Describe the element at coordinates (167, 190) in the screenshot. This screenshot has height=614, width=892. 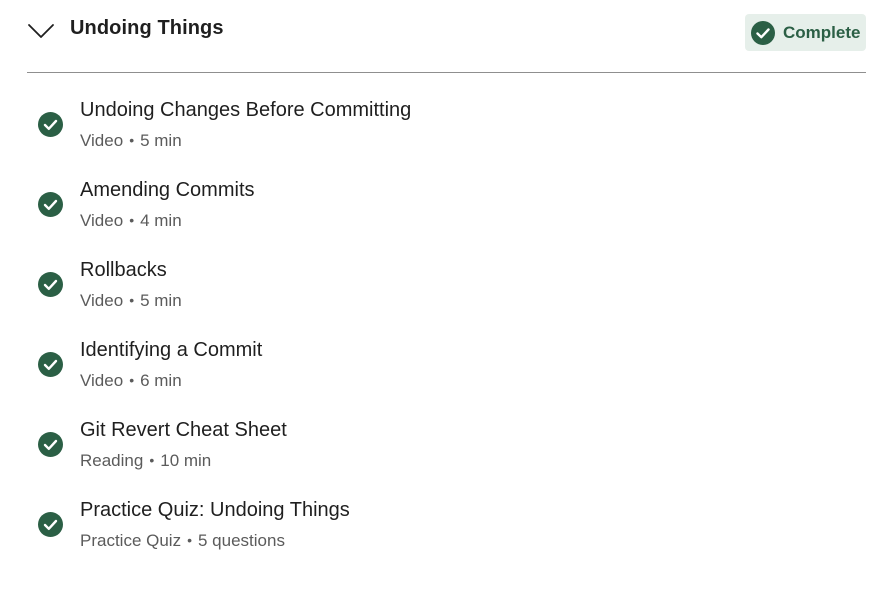
I see `item-title: Amending Commits` at that location.